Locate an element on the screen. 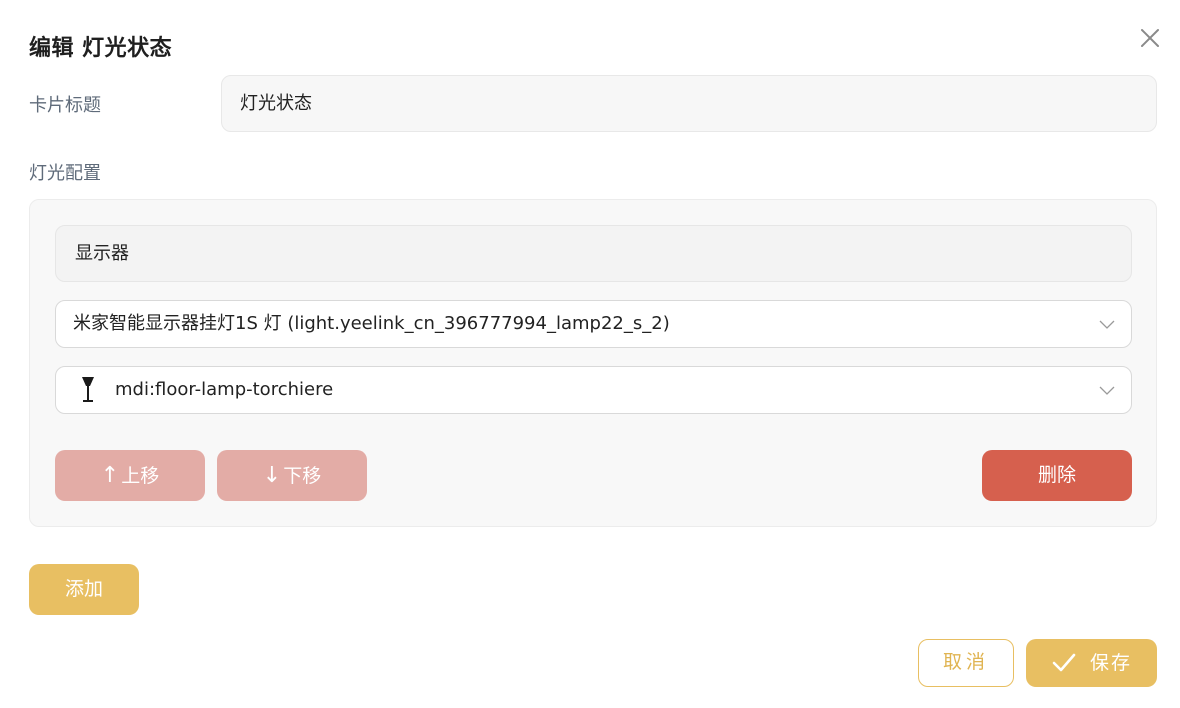 Image resolution: width=1180 pixels, height=708 pixels. move-down-label: 下移 is located at coordinates (302, 476).